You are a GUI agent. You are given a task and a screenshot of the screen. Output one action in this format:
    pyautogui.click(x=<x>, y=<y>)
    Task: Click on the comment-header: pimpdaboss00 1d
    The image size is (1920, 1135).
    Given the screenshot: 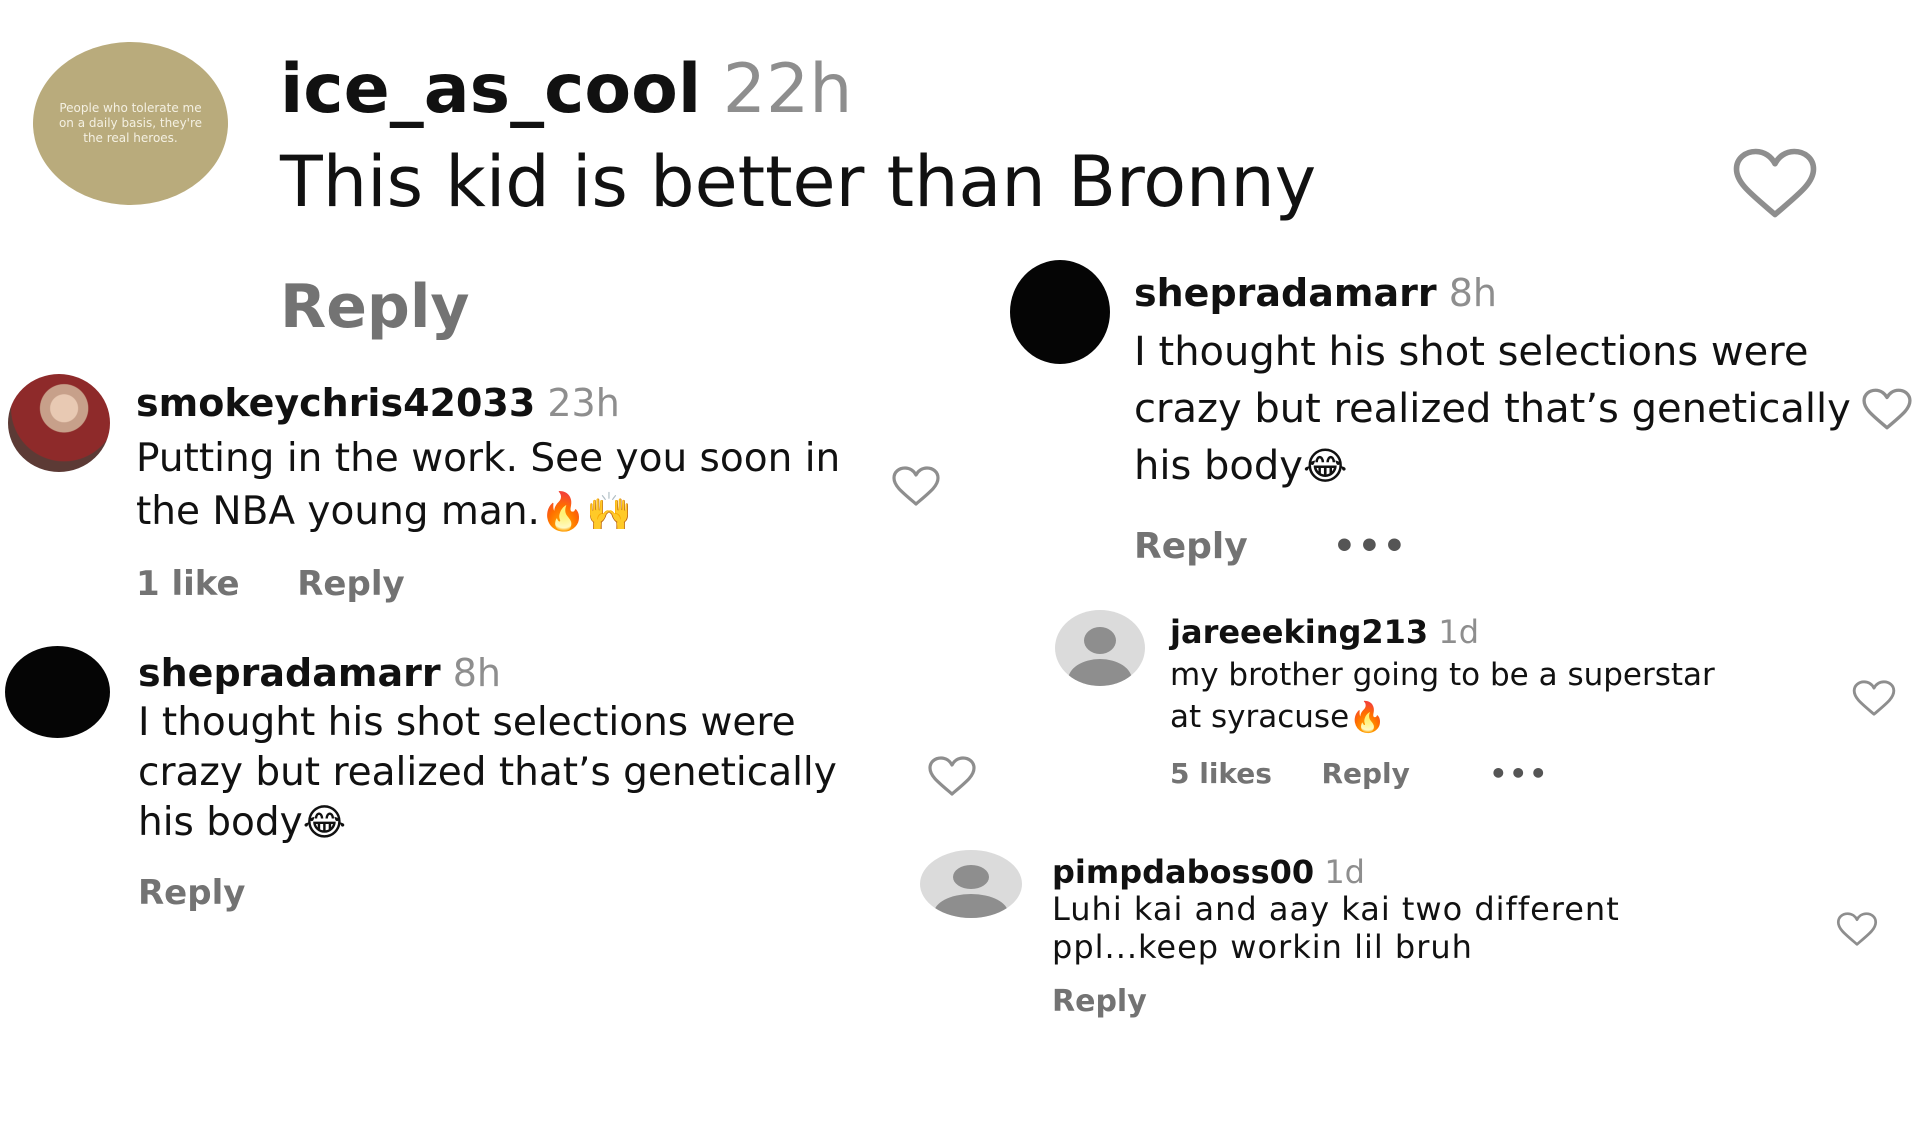 What is the action you would take?
    pyautogui.click(x=1208, y=872)
    